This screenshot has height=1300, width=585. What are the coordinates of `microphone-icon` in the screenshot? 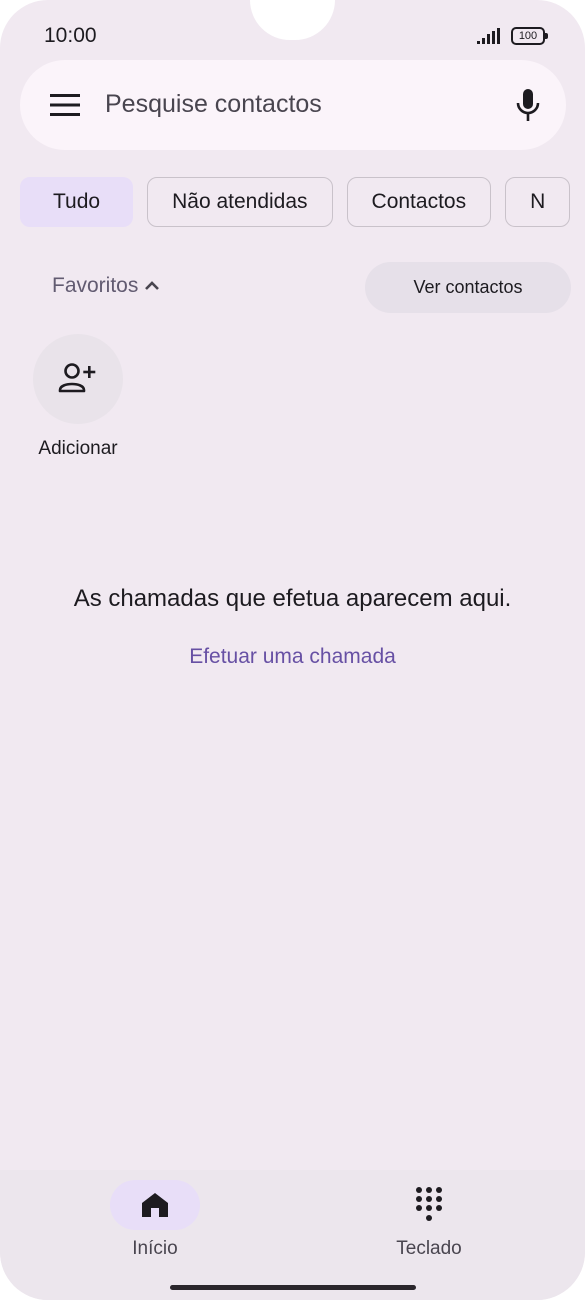 It's located at (528, 105).